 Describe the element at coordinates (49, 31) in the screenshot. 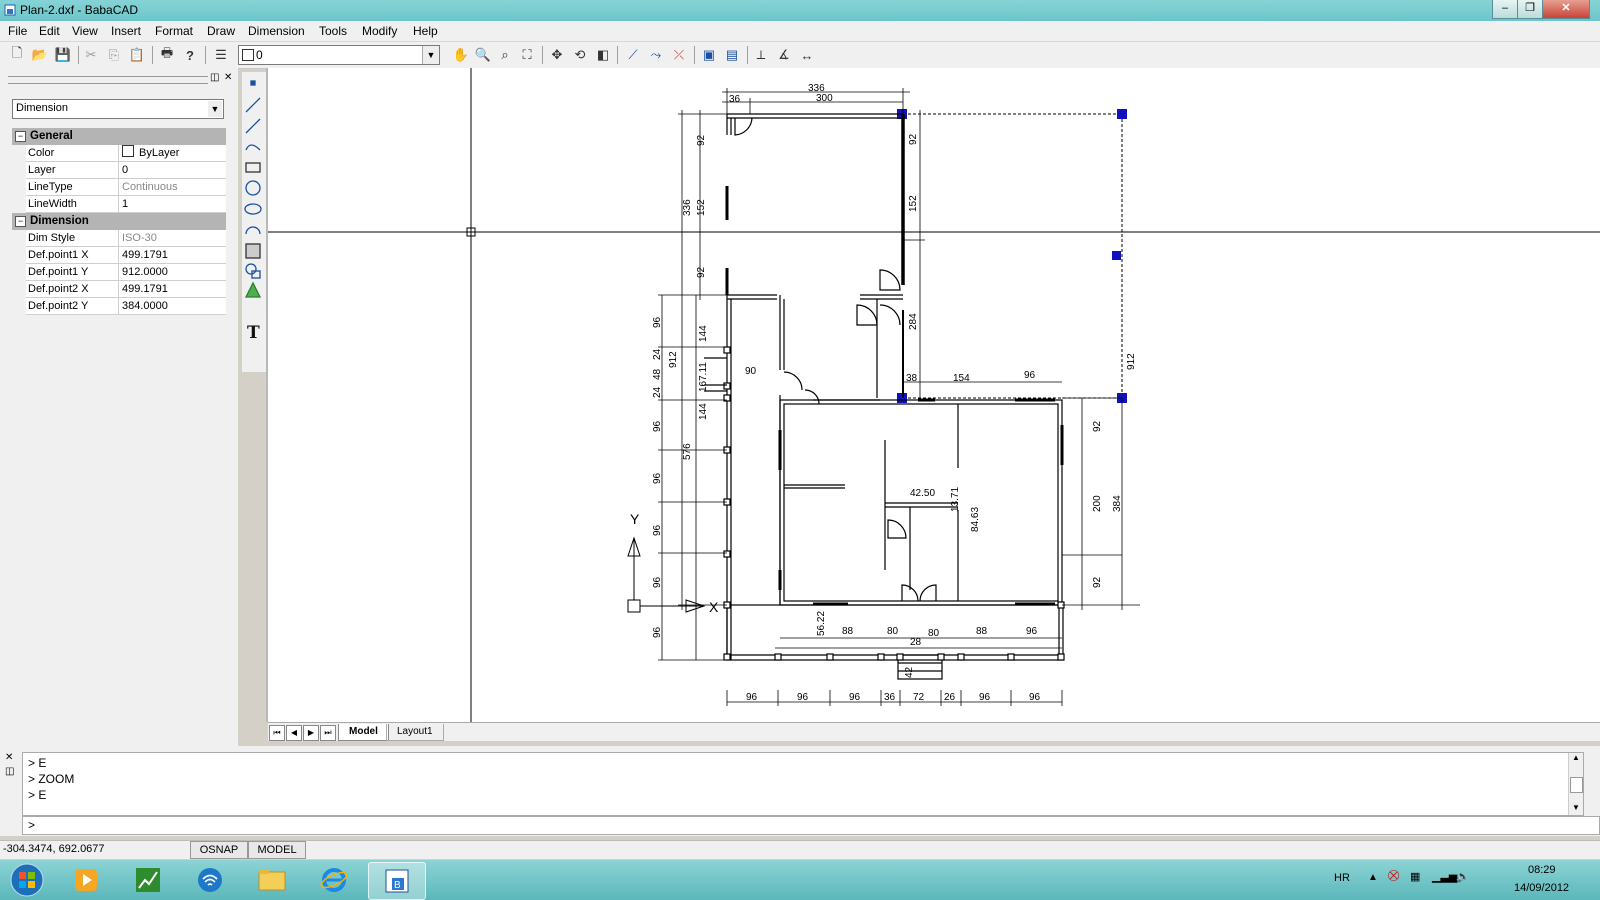

I see `menu-edit: Edit` at that location.